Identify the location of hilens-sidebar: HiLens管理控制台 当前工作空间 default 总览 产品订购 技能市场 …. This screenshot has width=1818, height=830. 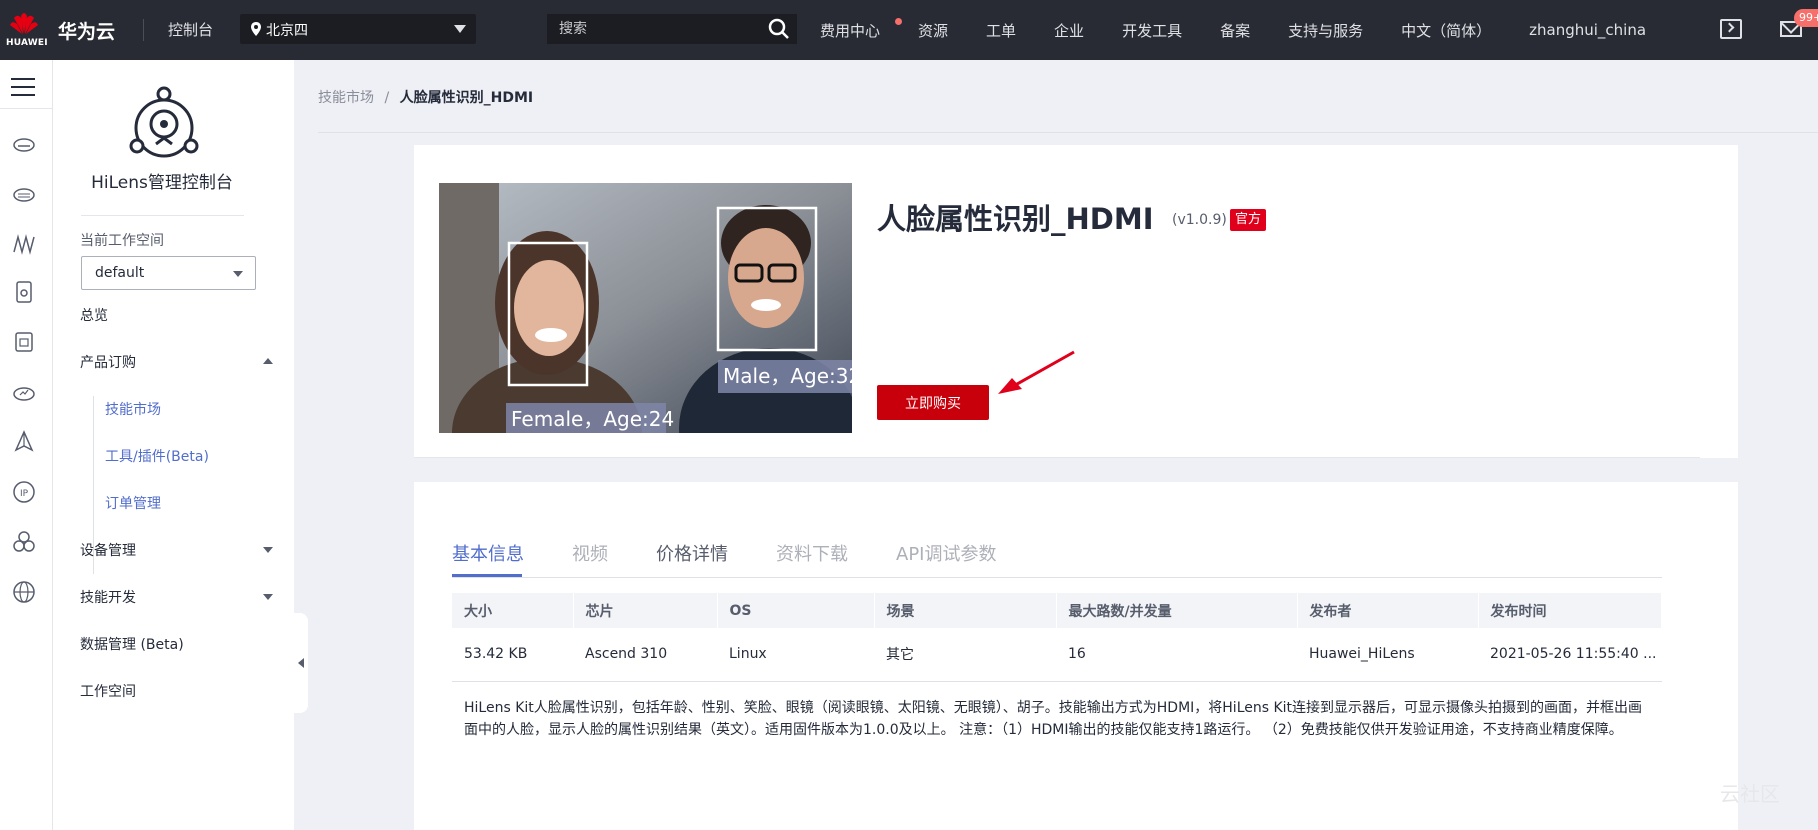
(173, 445).